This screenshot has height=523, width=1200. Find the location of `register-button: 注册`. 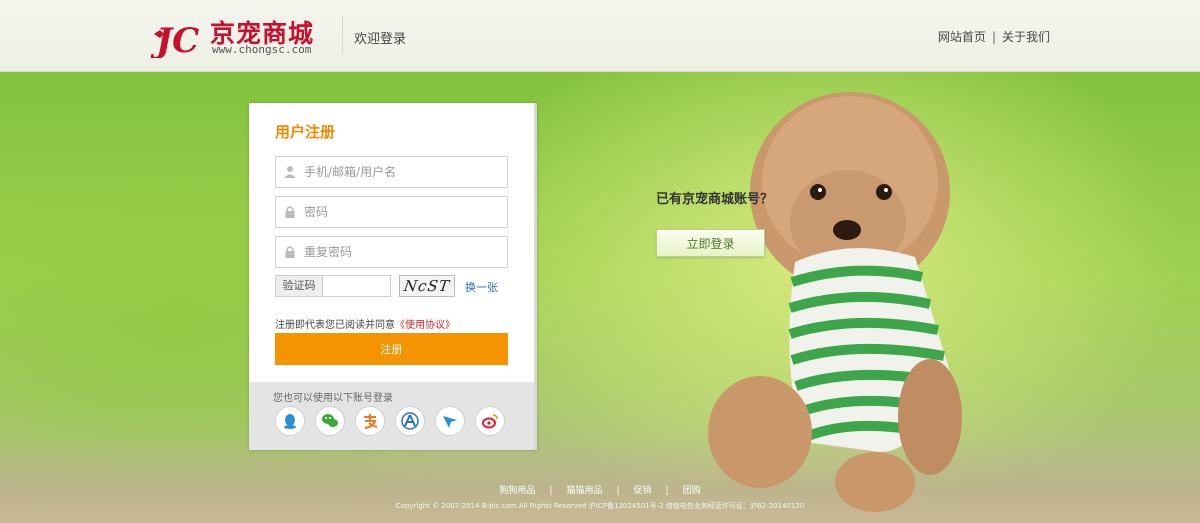

register-button: 注册 is located at coordinates (391, 349).